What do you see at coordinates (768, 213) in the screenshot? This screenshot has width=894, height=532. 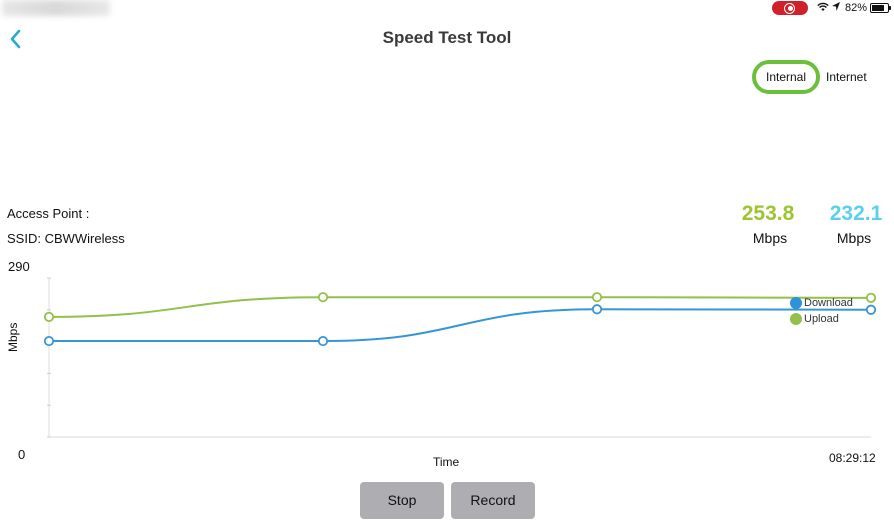 I see `upload-speed-value: 253.8` at bounding box center [768, 213].